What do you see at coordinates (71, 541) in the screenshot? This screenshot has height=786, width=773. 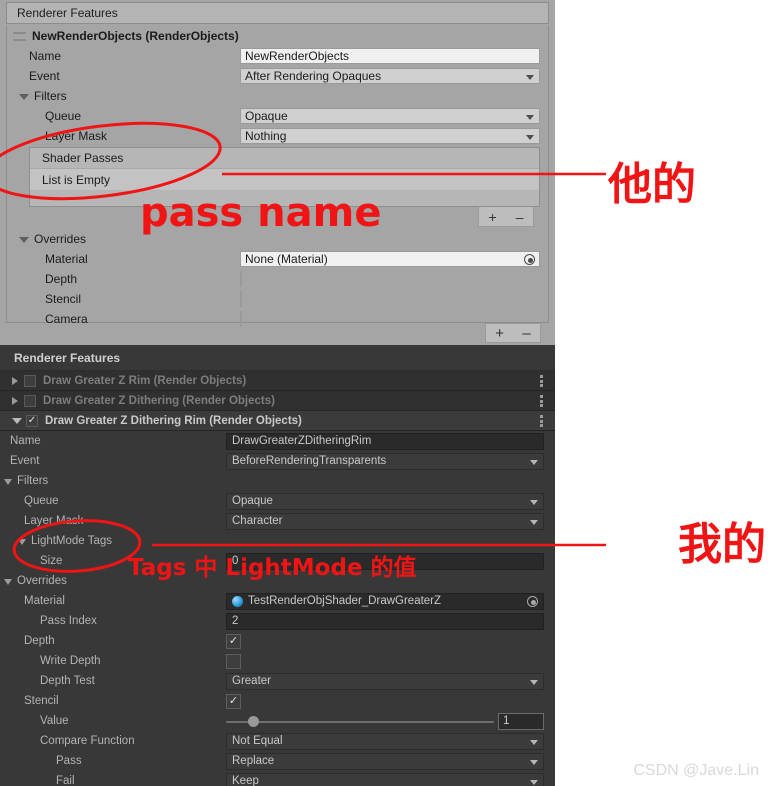 I see `dark-lightmode-tags-label: LightMode Tags` at bounding box center [71, 541].